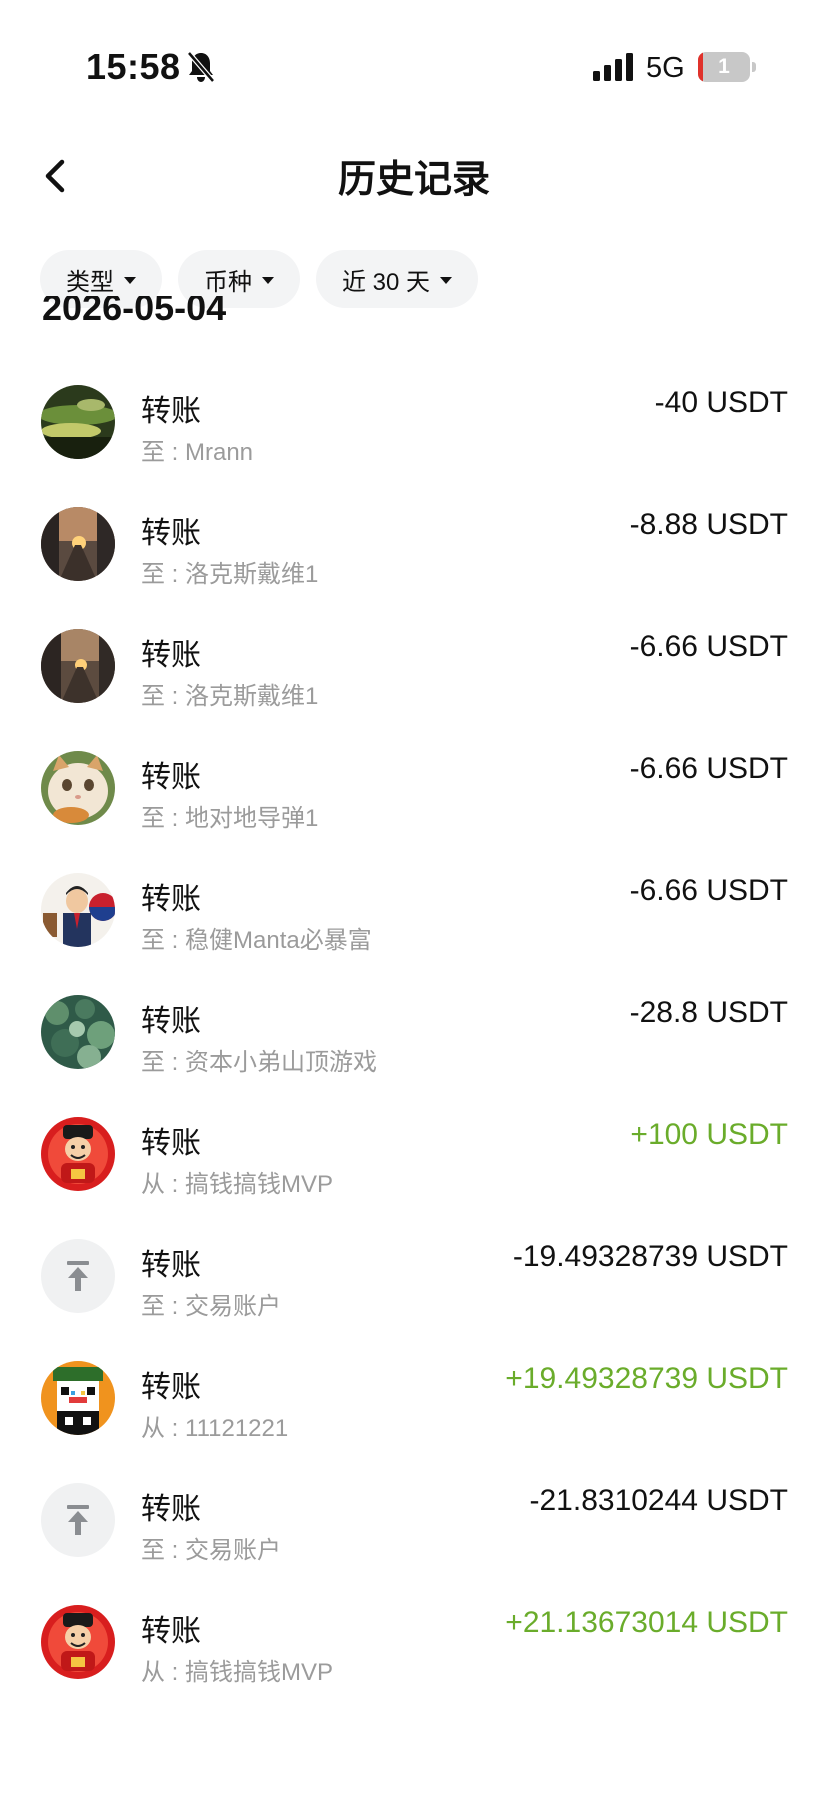 The image size is (828, 1801). I want to click on network-label: 5G, so click(665, 68).